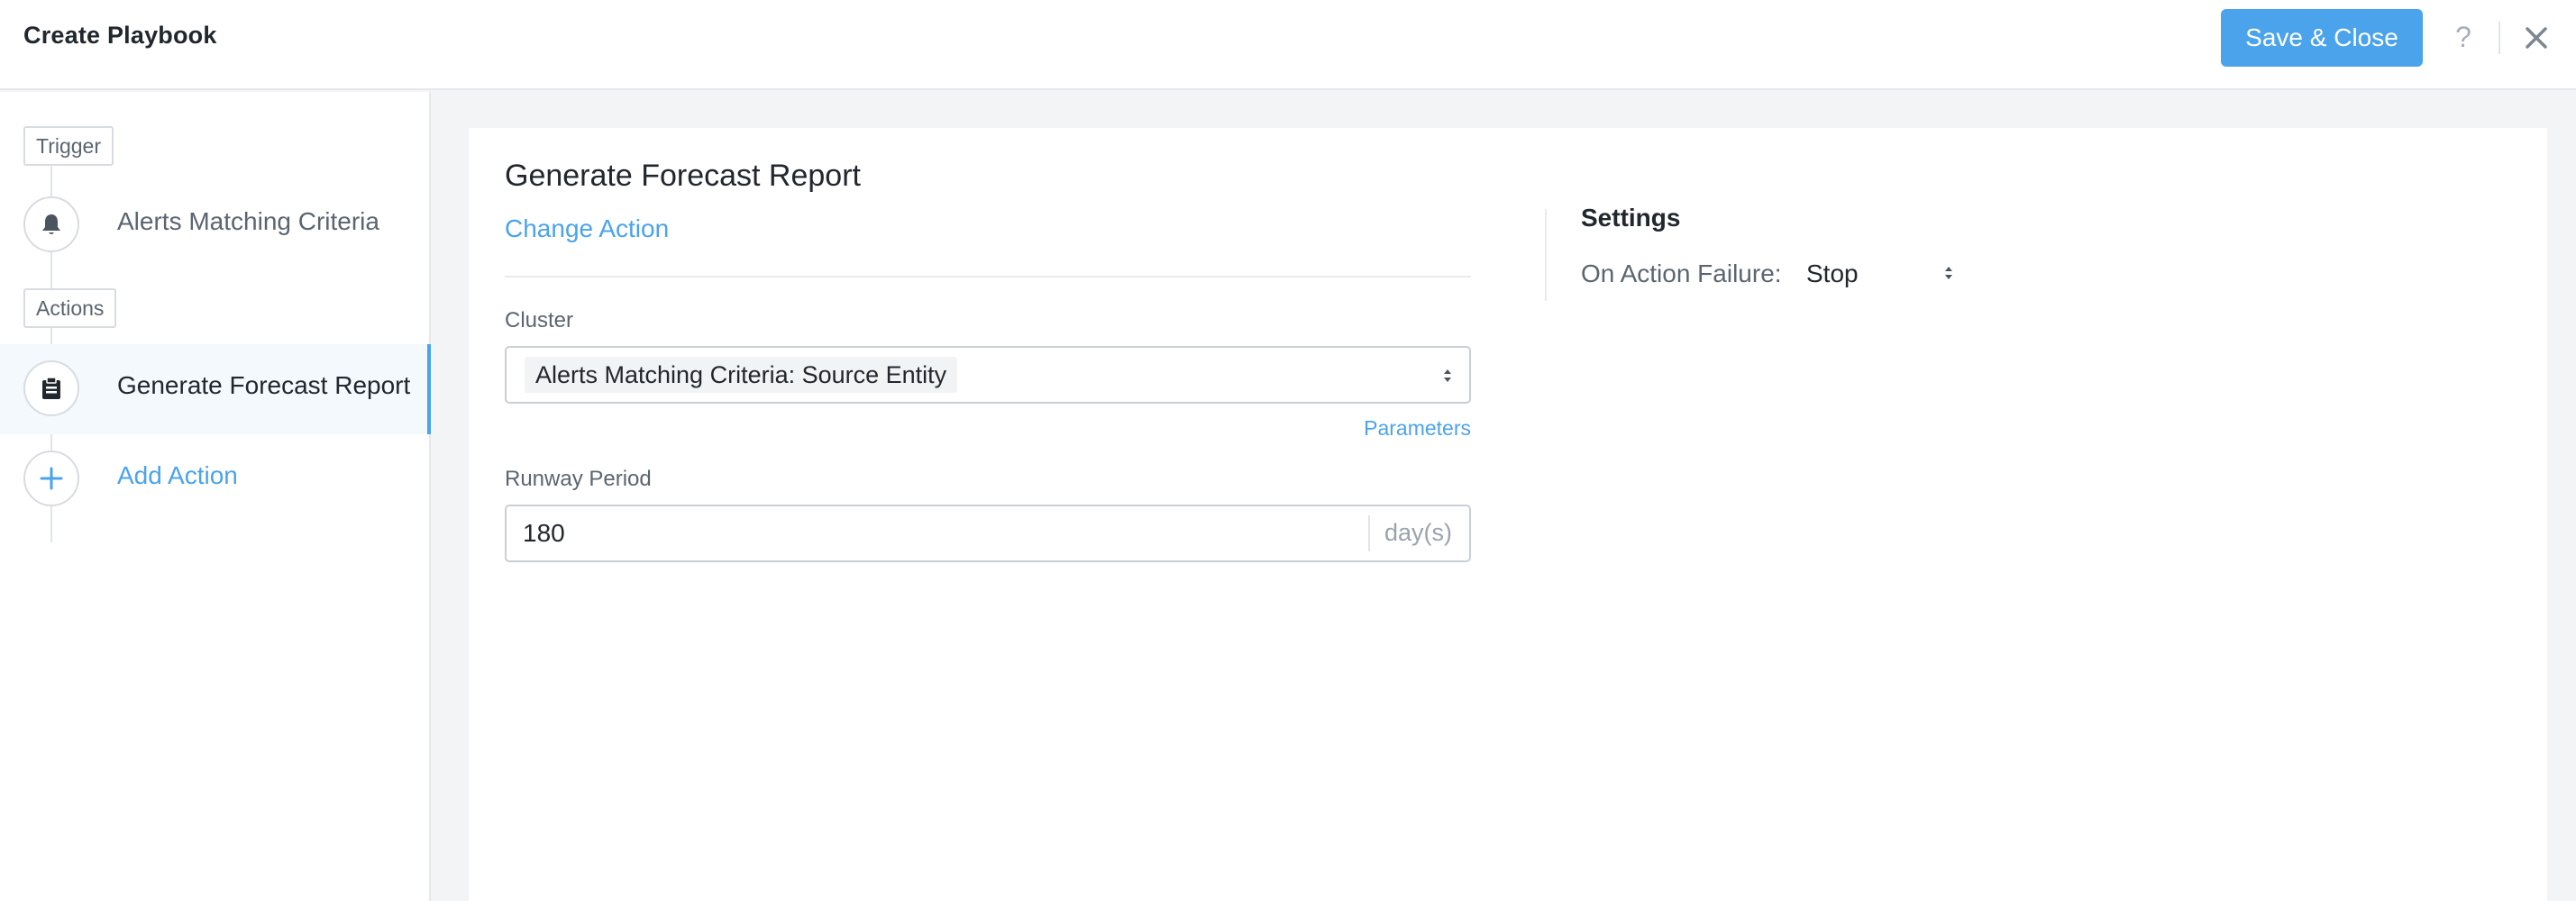 This screenshot has width=2576, height=901. I want to click on add-action-label: Add Action, so click(177, 475).